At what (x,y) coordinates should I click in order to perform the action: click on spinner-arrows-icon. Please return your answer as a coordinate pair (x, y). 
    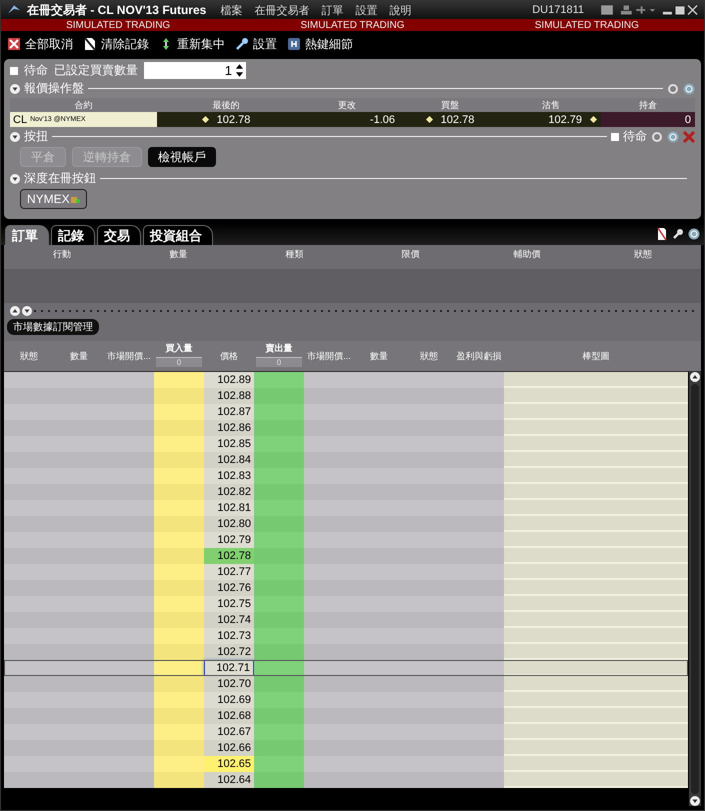
    Looking at the image, I should click on (239, 70).